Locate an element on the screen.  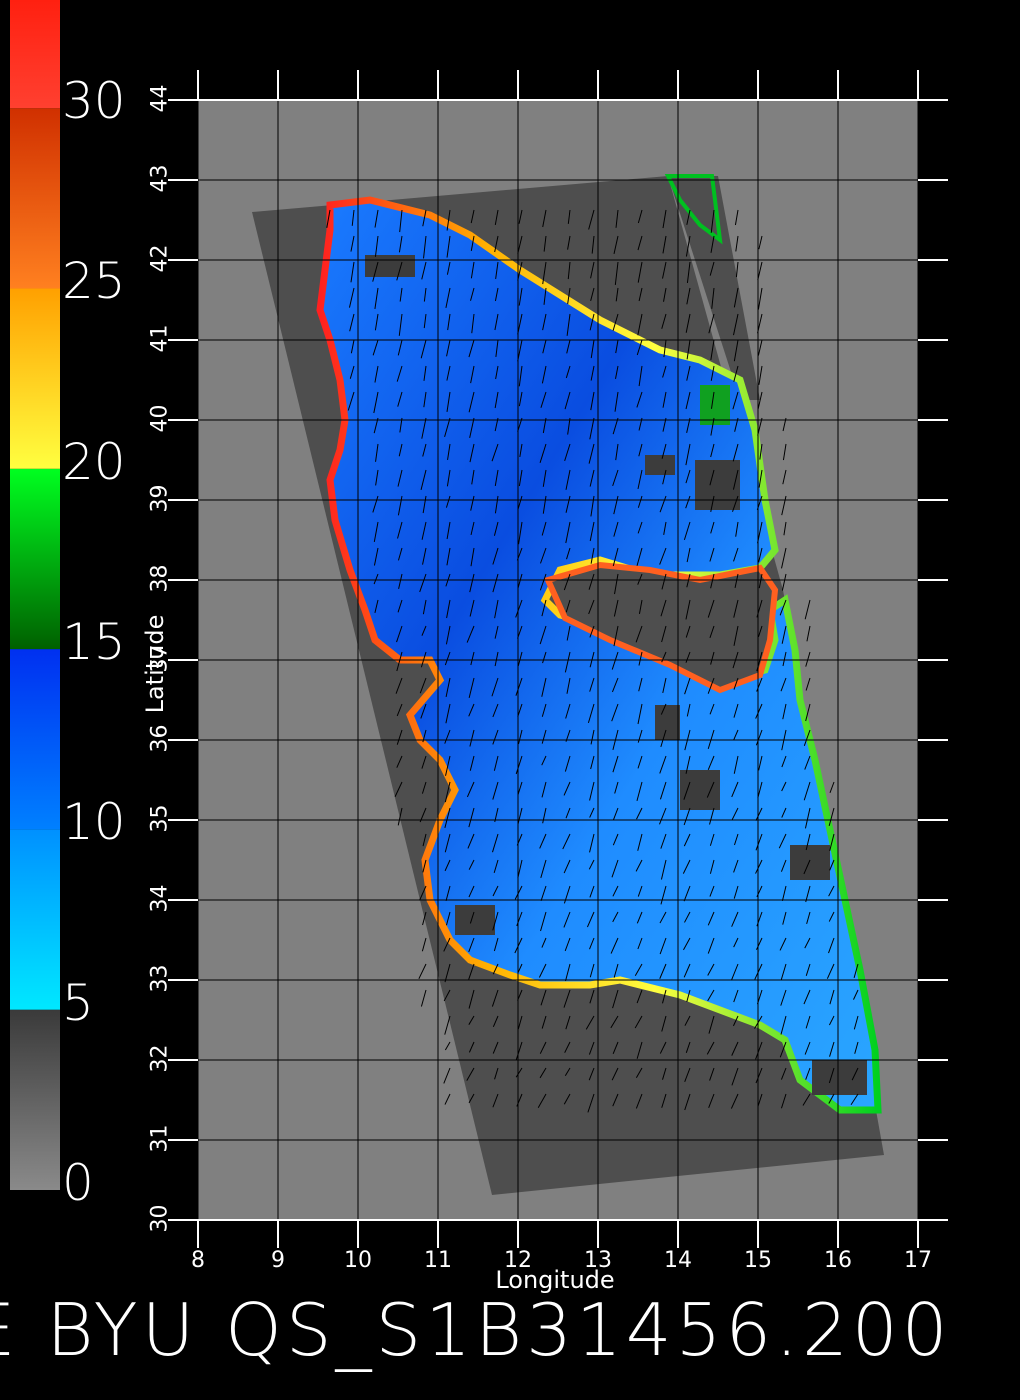
y-tick-label: 35 is located at coordinates (160, 818).